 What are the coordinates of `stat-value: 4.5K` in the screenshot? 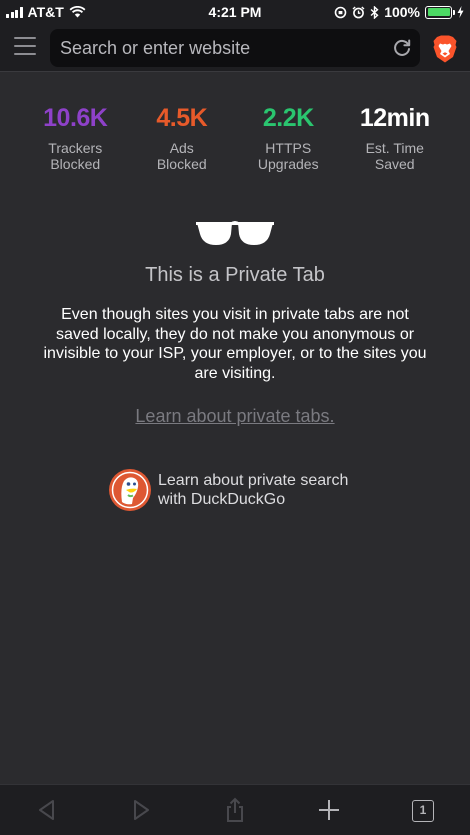 It's located at (182, 118).